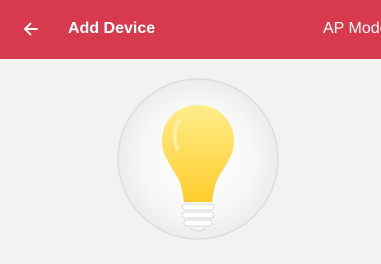 The image size is (381, 264). I want to click on back-button, so click(31, 29).